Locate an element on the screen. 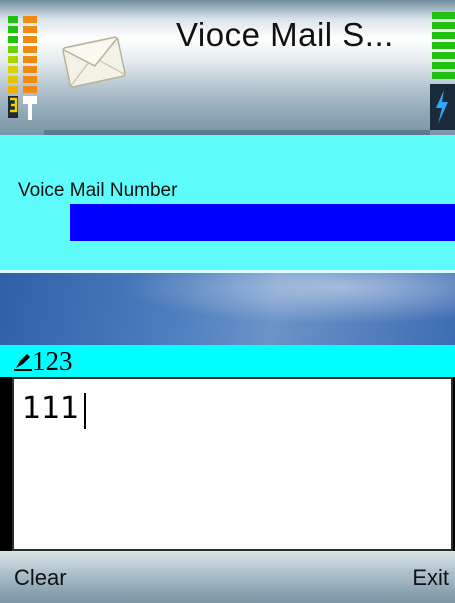  battery-icon is located at coordinates (442, 71).